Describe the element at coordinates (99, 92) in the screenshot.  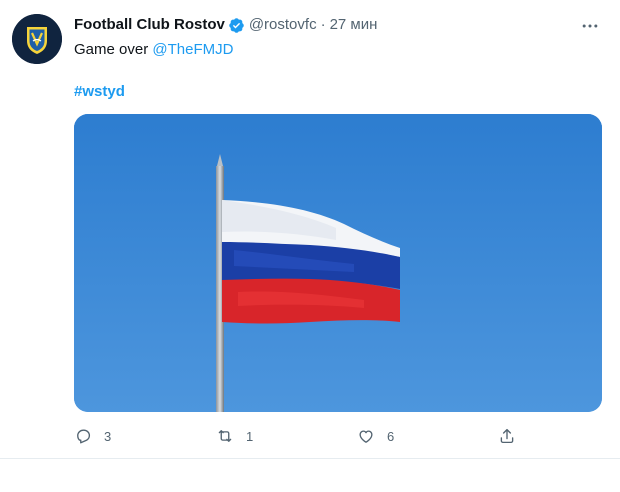
I see `hashtag-link: #wstyd` at that location.